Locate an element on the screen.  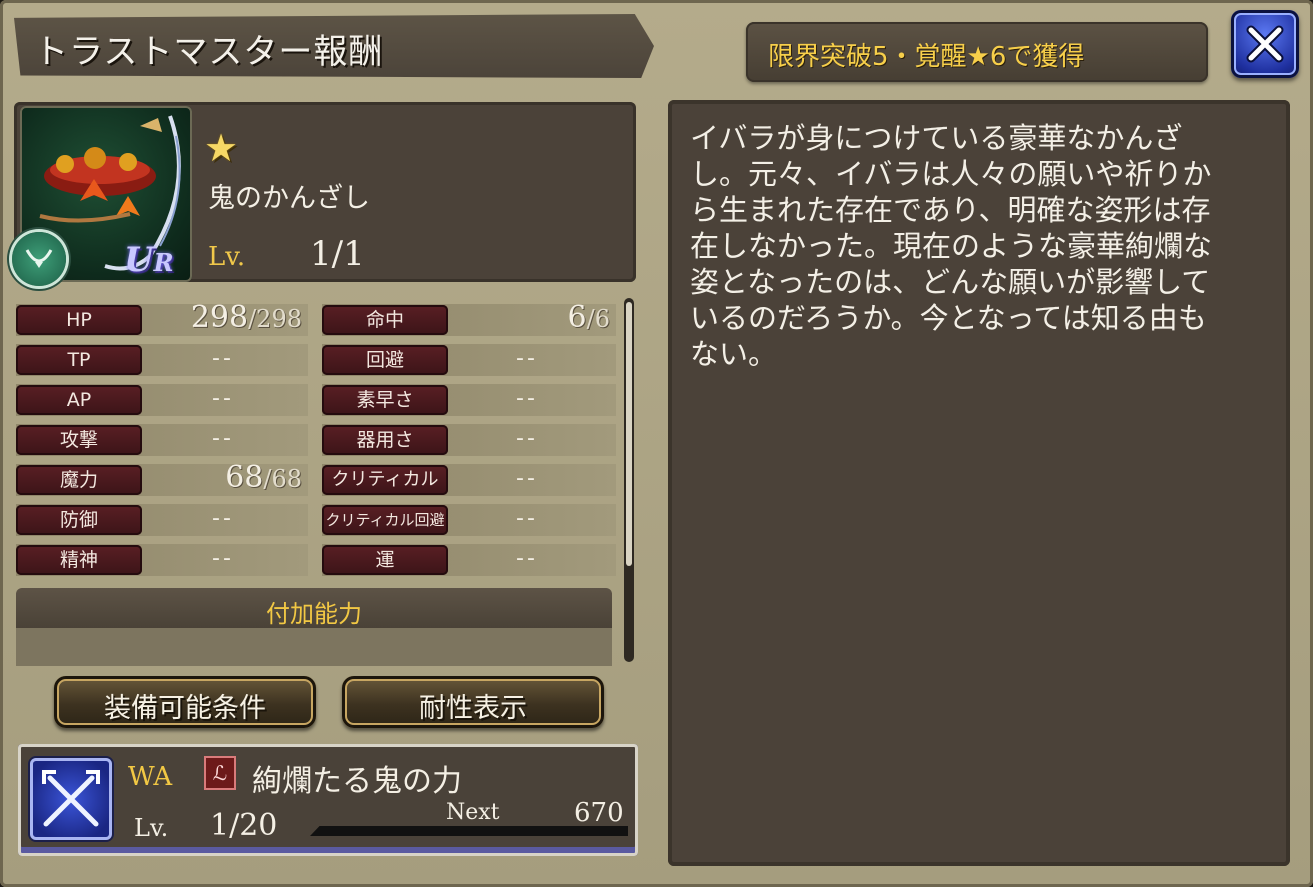
stat-label: AP is located at coordinates (79, 400).